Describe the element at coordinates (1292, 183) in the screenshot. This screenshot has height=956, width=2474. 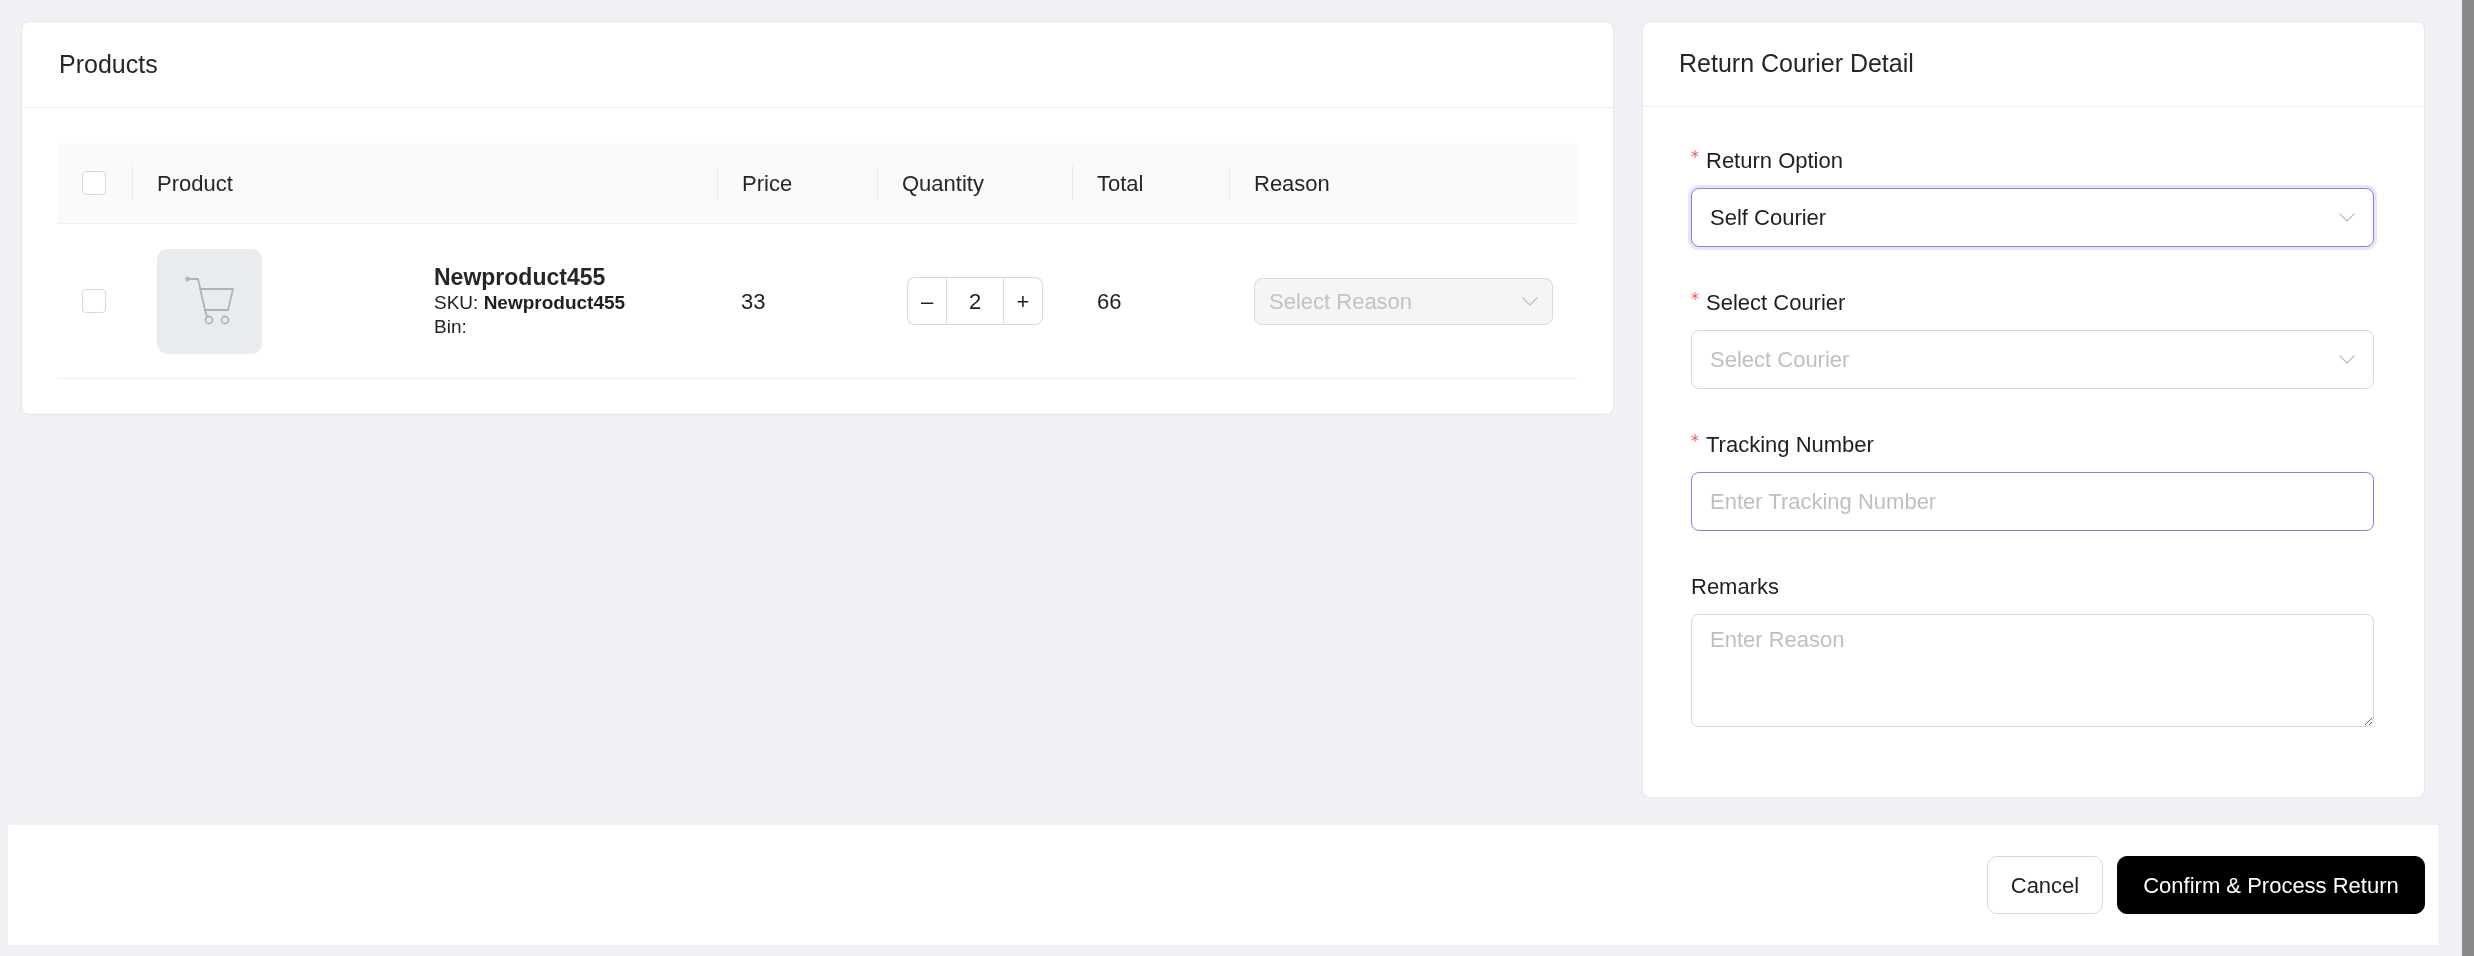
I see `column-header: Reason` at that location.